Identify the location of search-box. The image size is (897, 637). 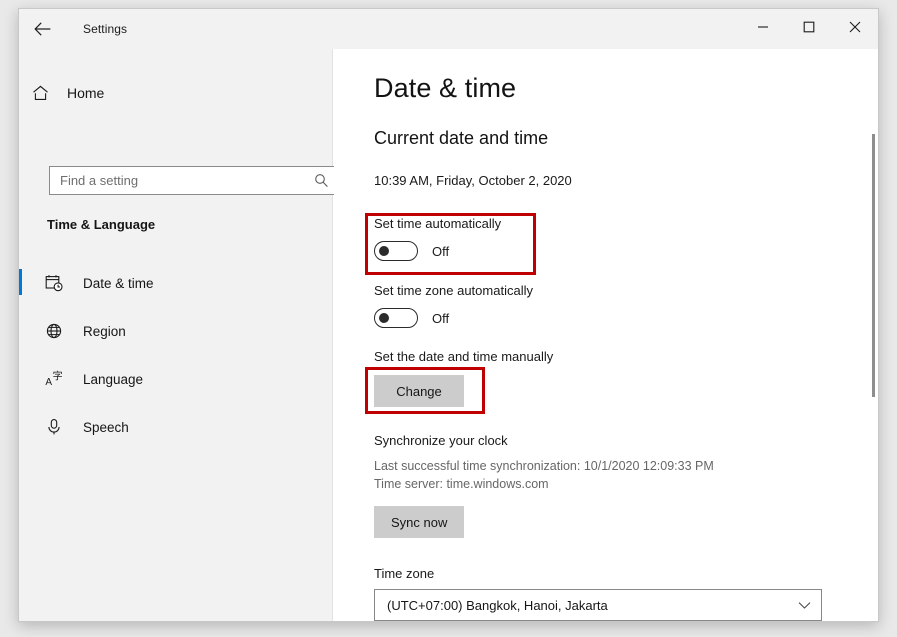
(192, 180).